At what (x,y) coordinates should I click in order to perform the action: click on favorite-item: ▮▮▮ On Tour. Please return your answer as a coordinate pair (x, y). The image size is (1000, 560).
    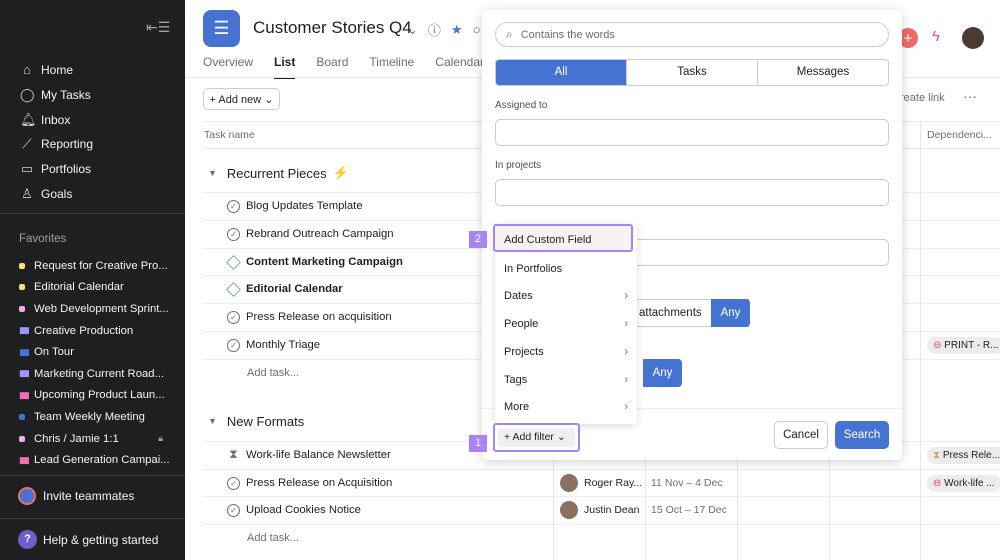
    Looking at the image, I should click on (92, 352).